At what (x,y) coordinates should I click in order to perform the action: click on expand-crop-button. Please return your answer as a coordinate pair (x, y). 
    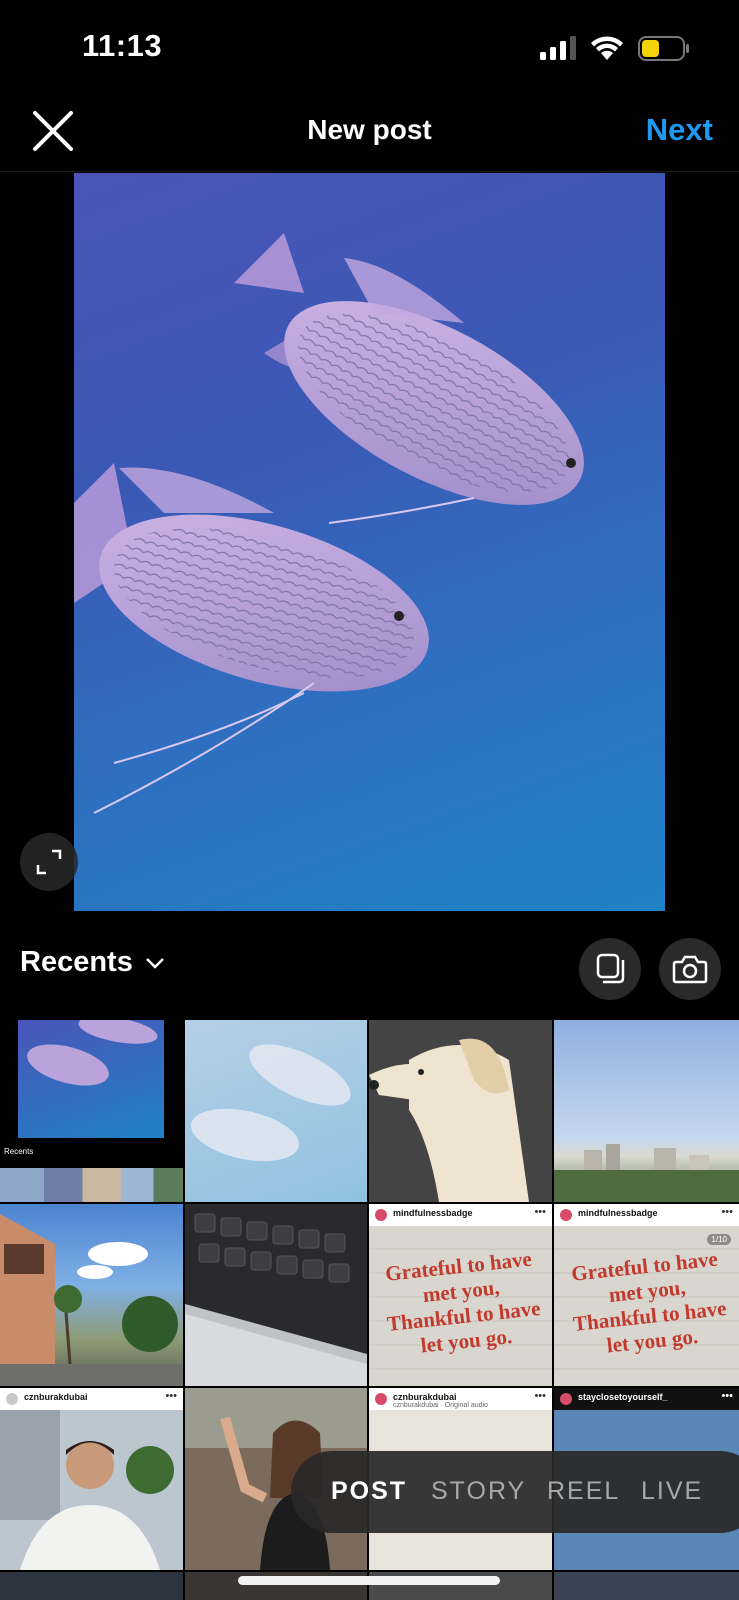
    Looking at the image, I should click on (49, 862).